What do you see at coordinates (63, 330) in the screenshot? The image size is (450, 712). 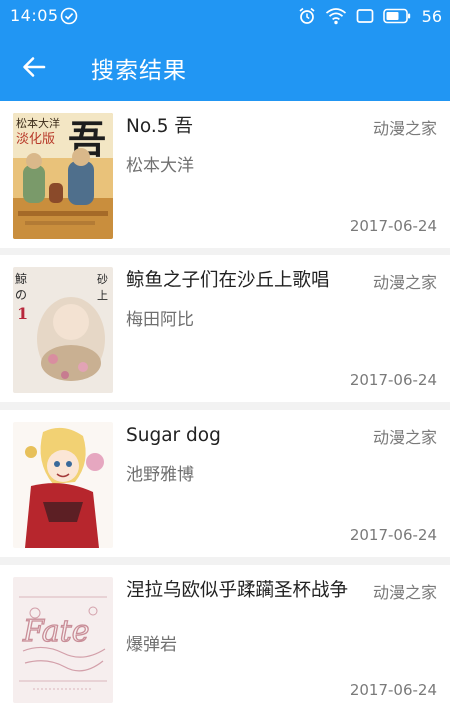 I see `book-cover-image: 鯨 の 1 砂 上` at bounding box center [63, 330].